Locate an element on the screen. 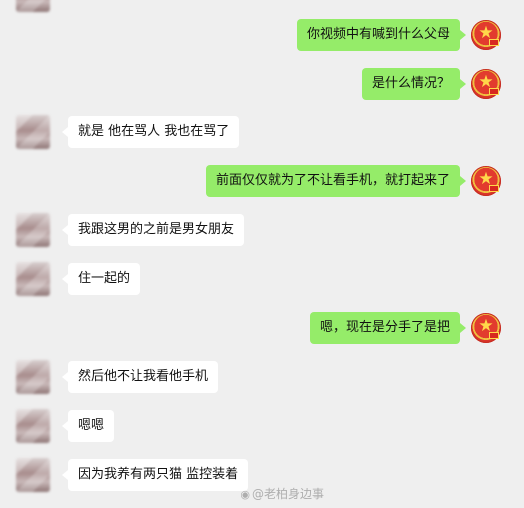 The width and height of the screenshot is (524, 508). weibo-logo-icon: ◉ is located at coordinates (245, 494).